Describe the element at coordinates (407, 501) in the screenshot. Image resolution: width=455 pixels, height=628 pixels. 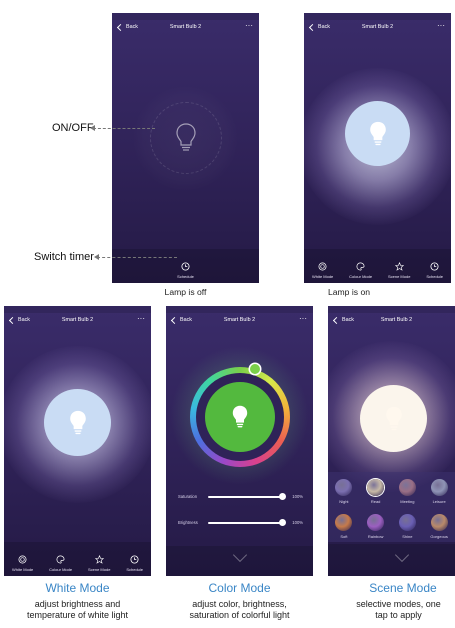
I see `scene-label: Meeting` at that location.